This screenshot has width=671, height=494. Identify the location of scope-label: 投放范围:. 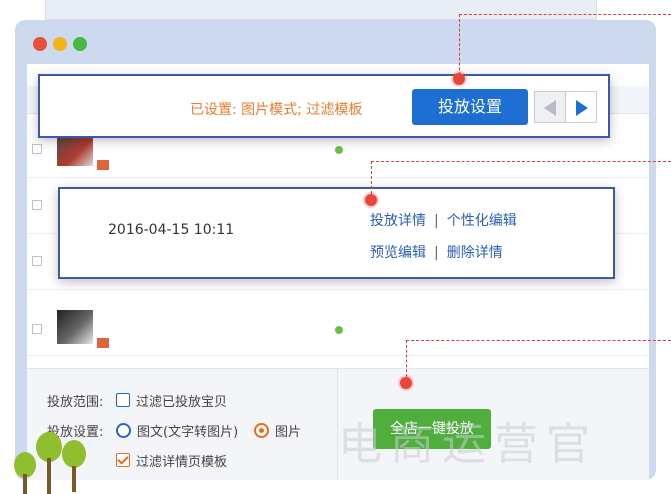
(75, 402).